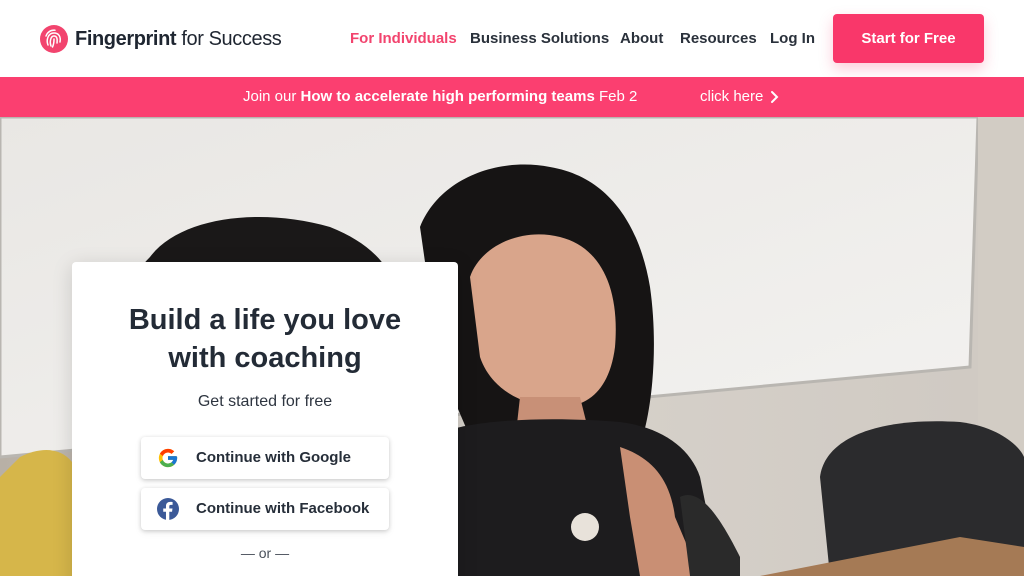 The height and width of the screenshot is (576, 1024). What do you see at coordinates (178, 38) in the screenshot?
I see `brand-name: Fingerprint for Success` at bounding box center [178, 38].